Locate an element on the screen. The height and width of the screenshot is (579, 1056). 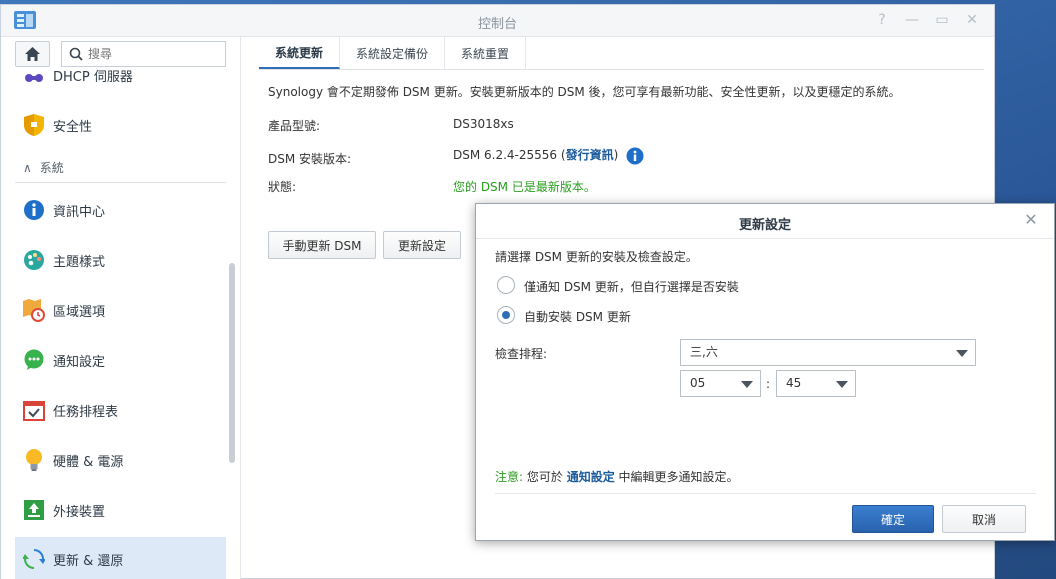
version-value-row: DSM 6.2.4-25556 (發行資訊) is located at coordinates (548, 155).